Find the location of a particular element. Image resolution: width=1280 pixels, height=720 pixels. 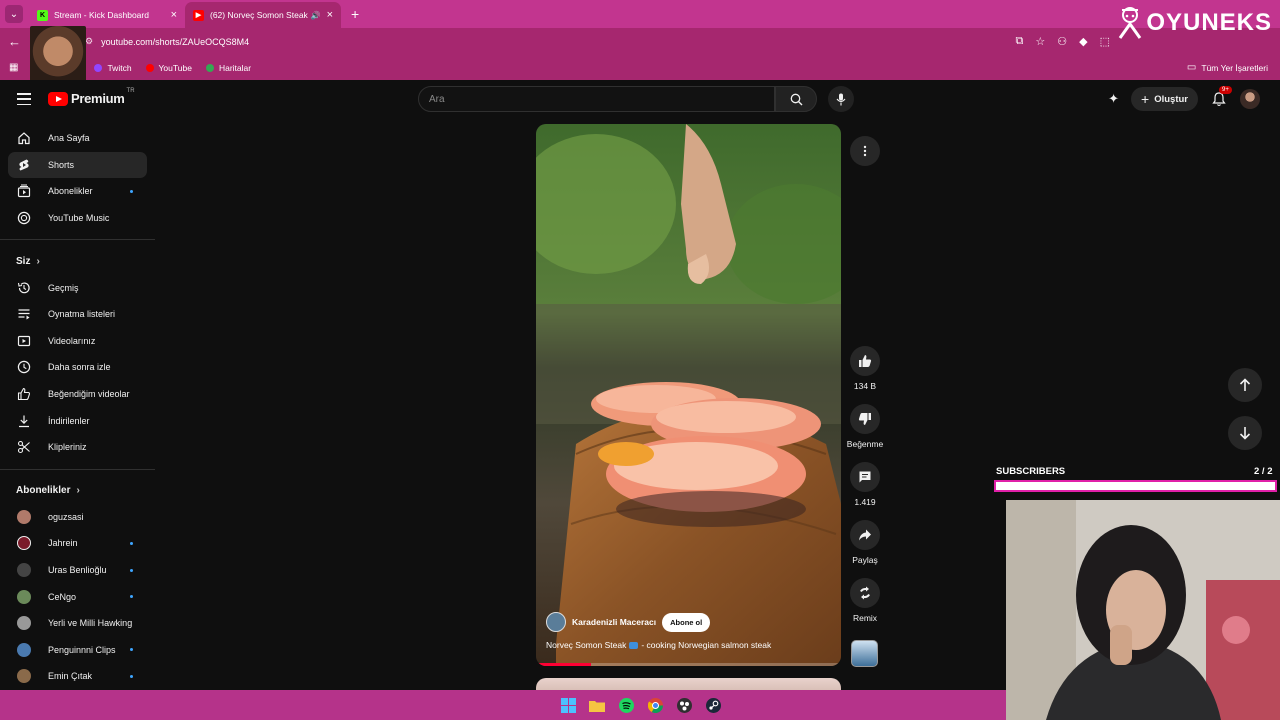

subscribe-button: Abone ol is located at coordinates (686, 622).